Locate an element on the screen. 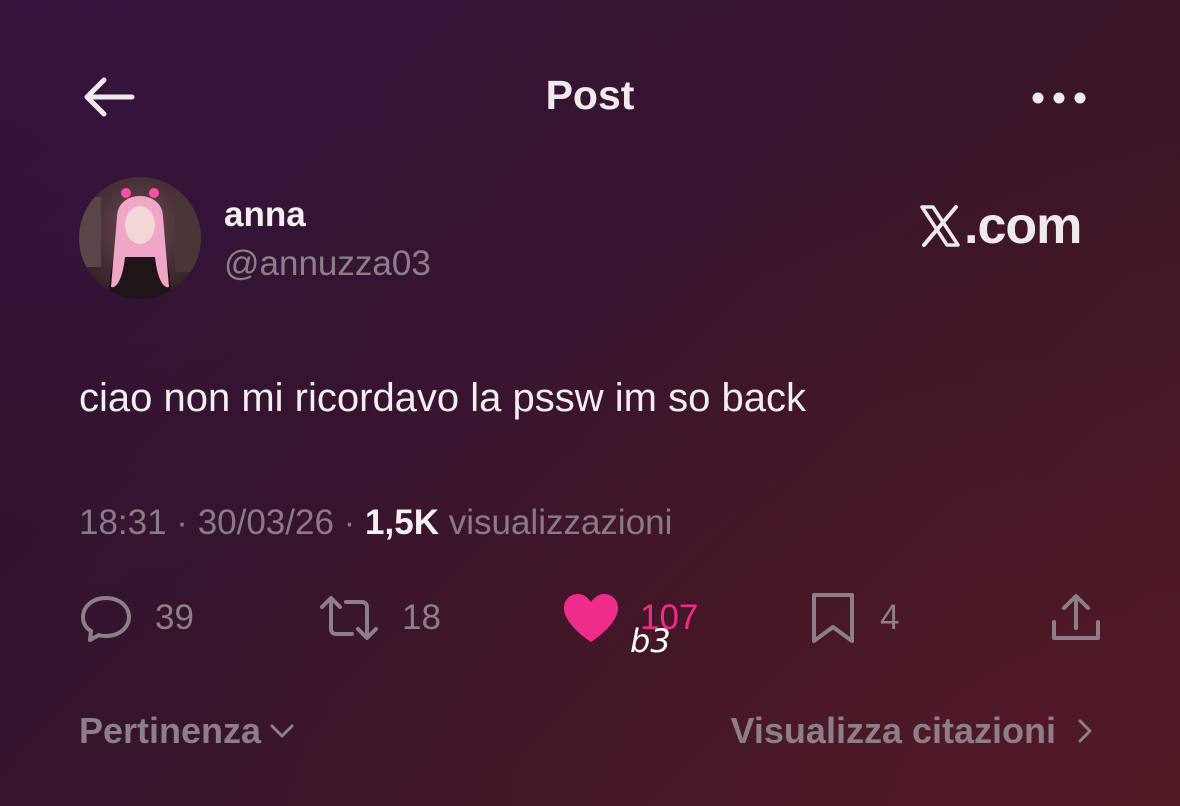 This screenshot has width=1180, height=806. avatar is located at coordinates (140, 238).